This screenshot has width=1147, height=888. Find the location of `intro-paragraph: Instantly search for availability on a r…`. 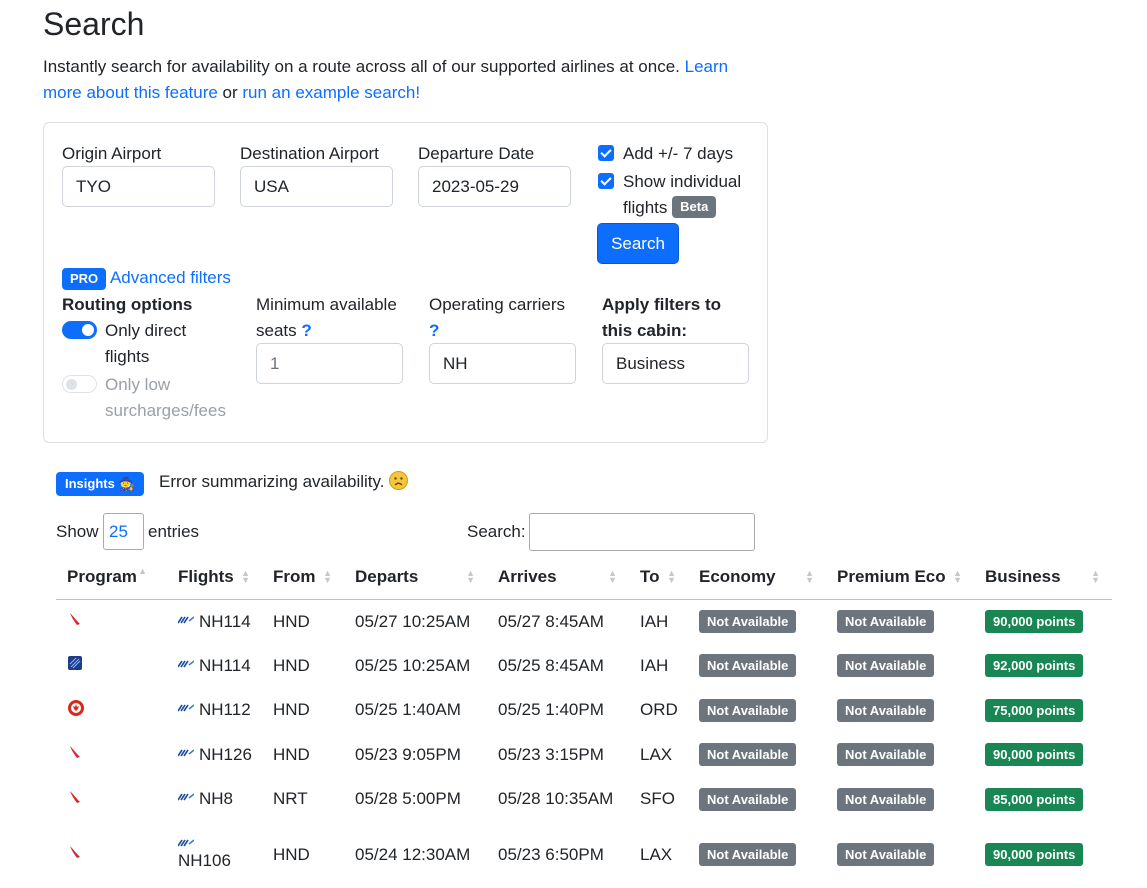

intro-paragraph: Instantly search for availability on a r… is located at coordinates (403, 80).